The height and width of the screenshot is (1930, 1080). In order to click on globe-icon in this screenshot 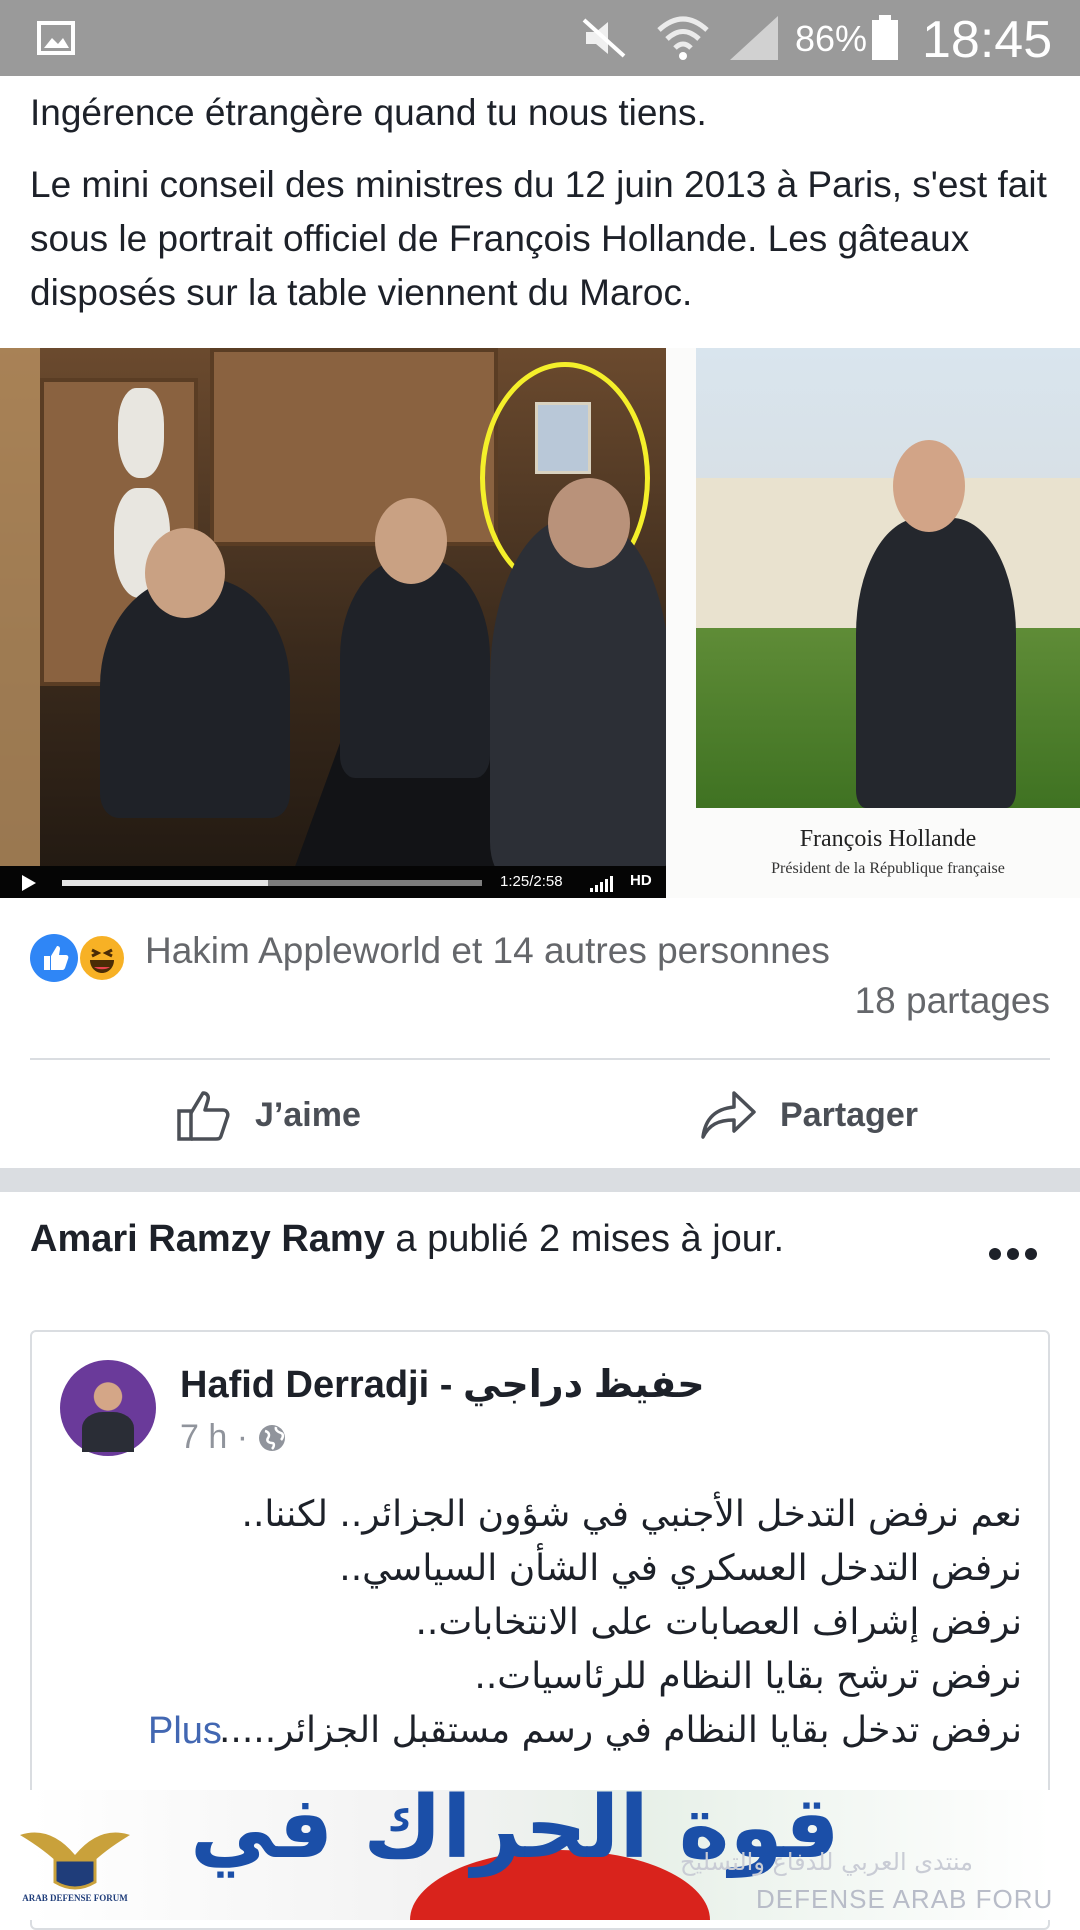, I will do `click(272, 1437)`.